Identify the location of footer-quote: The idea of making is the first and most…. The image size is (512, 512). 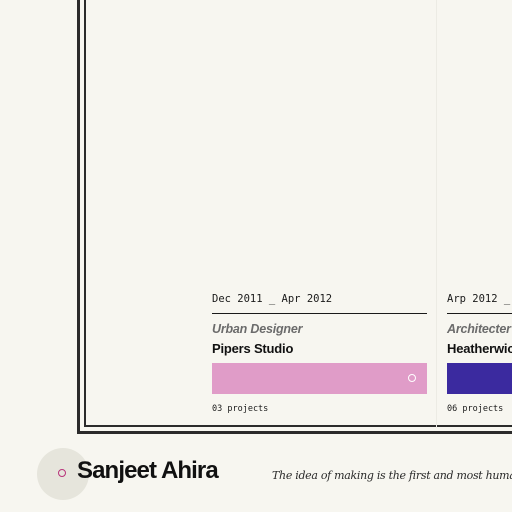
(392, 475).